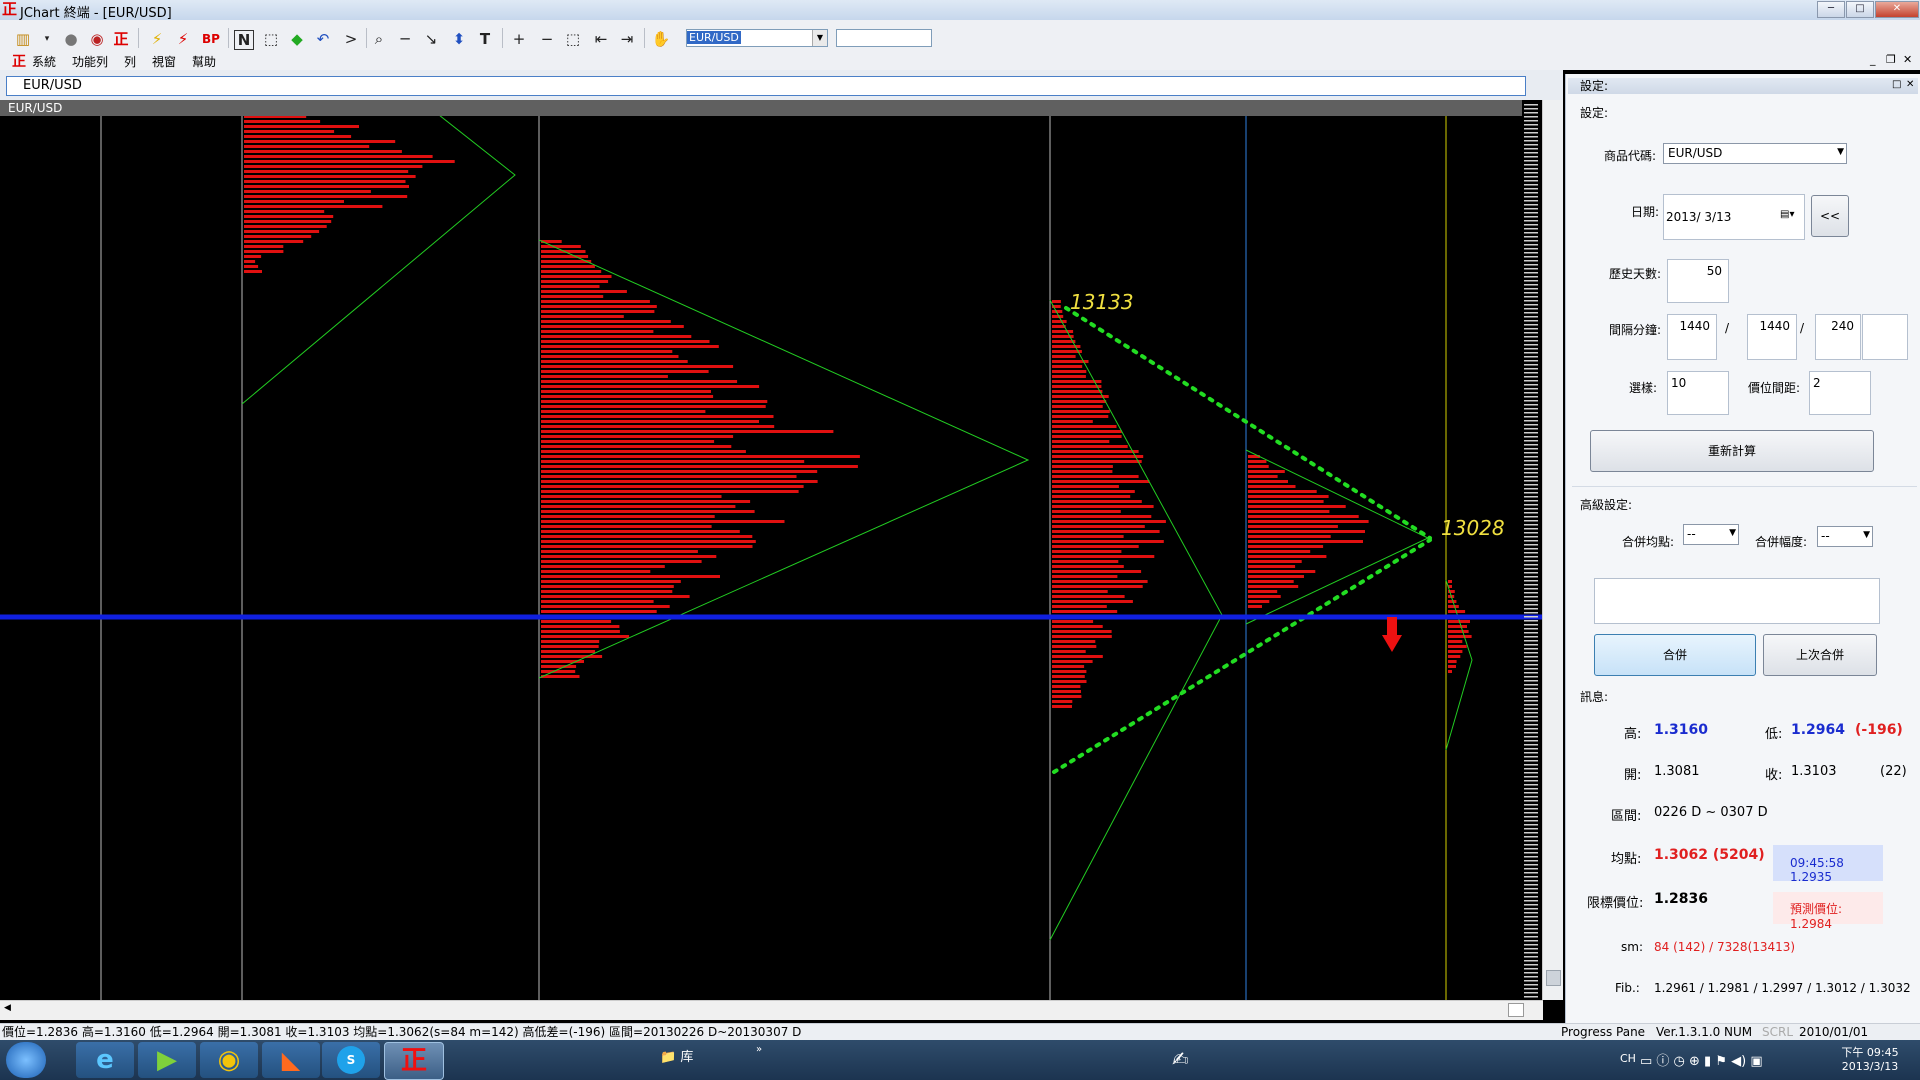  Describe the element at coordinates (1896, 84) in the screenshot. I see `panel-restore-button: □` at that location.